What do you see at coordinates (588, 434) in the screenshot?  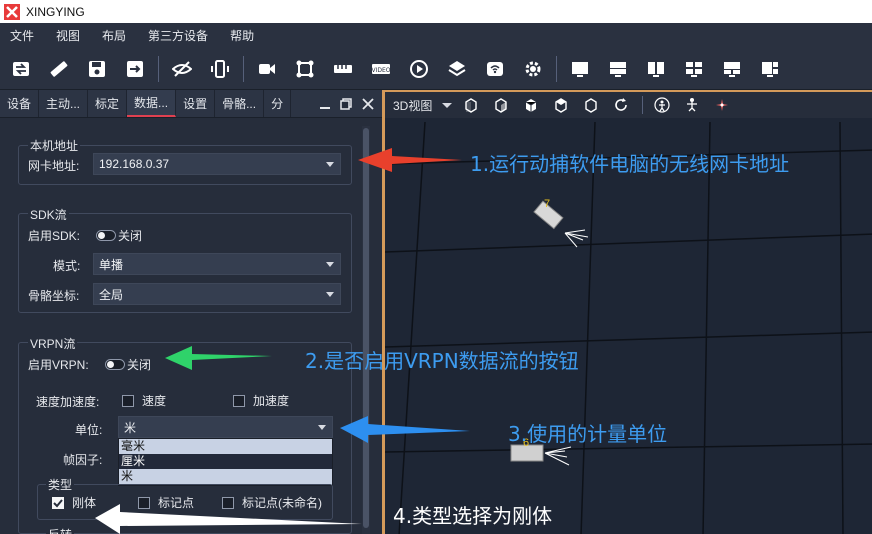 I see `annotation-3: 3.使用的计量单位` at bounding box center [588, 434].